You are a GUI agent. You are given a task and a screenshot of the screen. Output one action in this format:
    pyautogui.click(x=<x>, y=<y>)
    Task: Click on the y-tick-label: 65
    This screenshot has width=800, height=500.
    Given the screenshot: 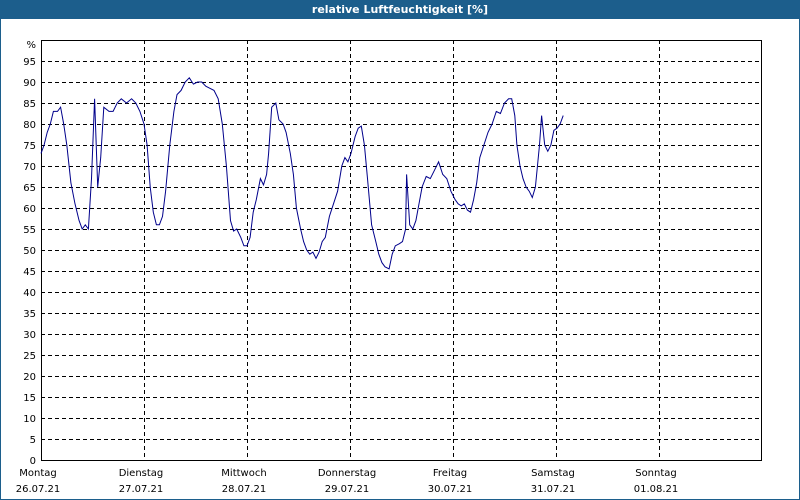 What is the action you would take?
    pyautogui.click(x=29, y=188)
    